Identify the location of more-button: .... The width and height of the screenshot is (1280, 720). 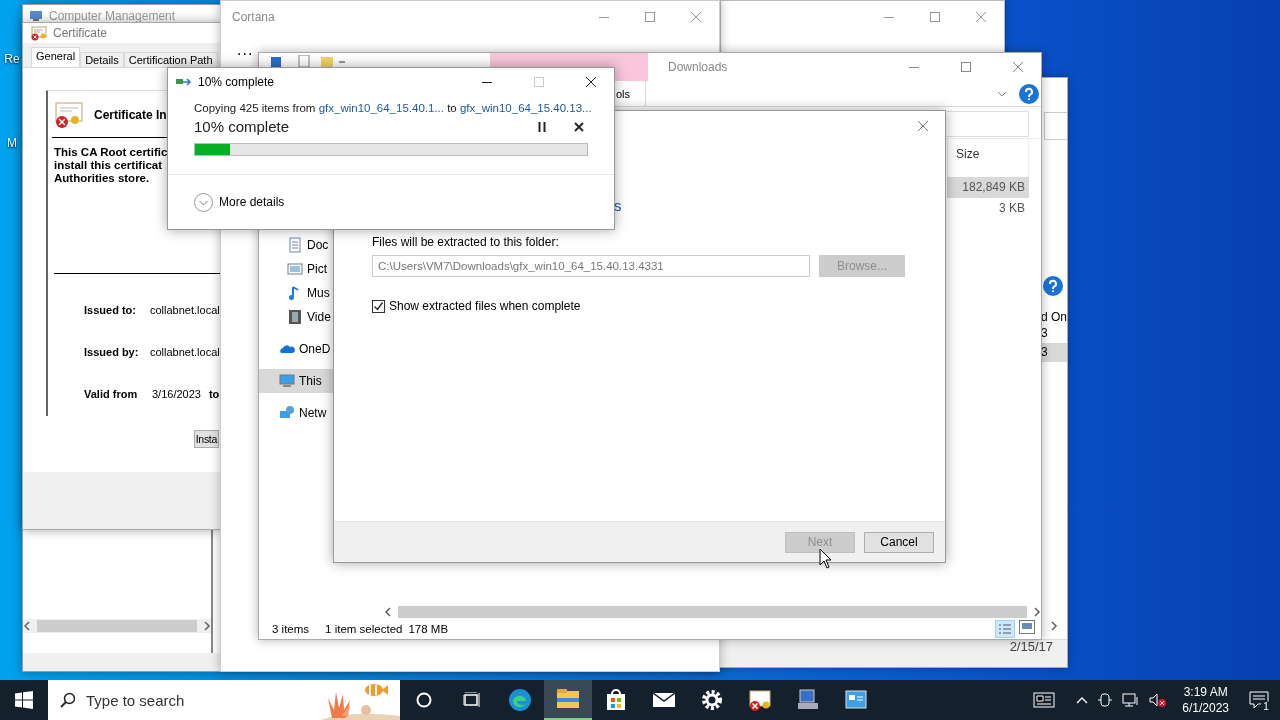
(245, 50).